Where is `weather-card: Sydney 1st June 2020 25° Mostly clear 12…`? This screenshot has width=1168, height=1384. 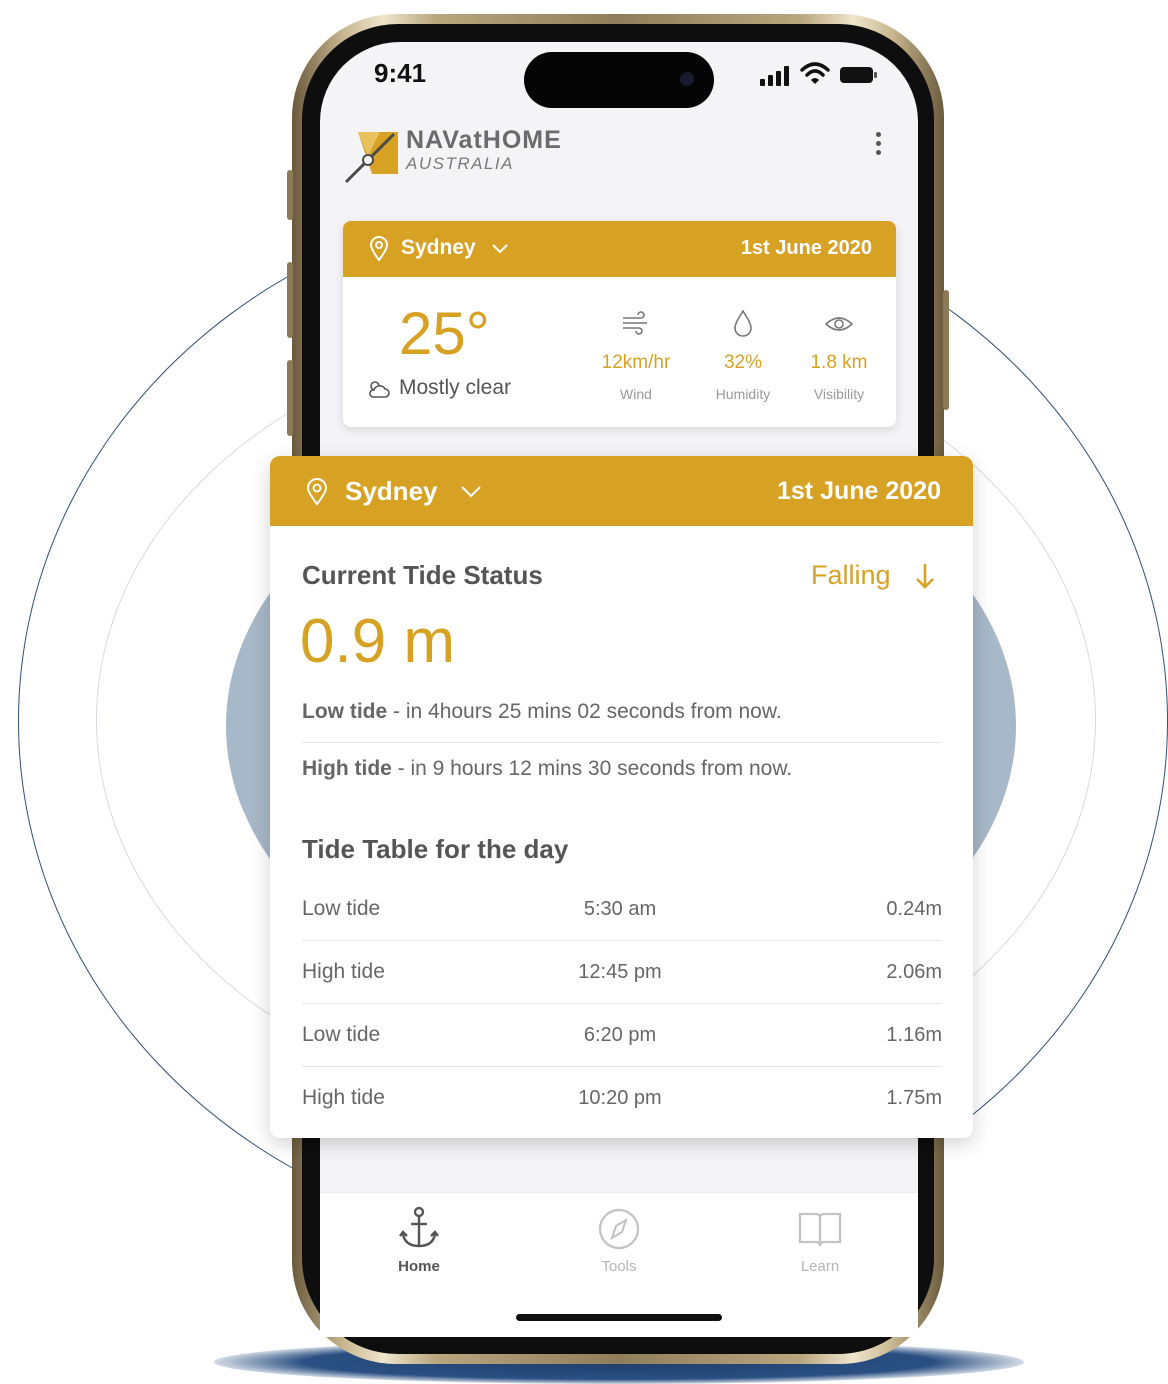
weather-card: Sydney 1st June 2020 25° Mostly clear 12… is located at coordinates (619, 324).